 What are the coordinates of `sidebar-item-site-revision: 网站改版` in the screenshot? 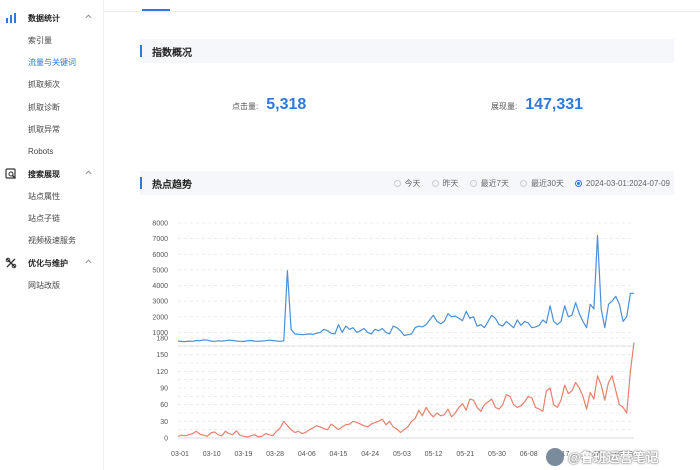 It's located at (52, 285).